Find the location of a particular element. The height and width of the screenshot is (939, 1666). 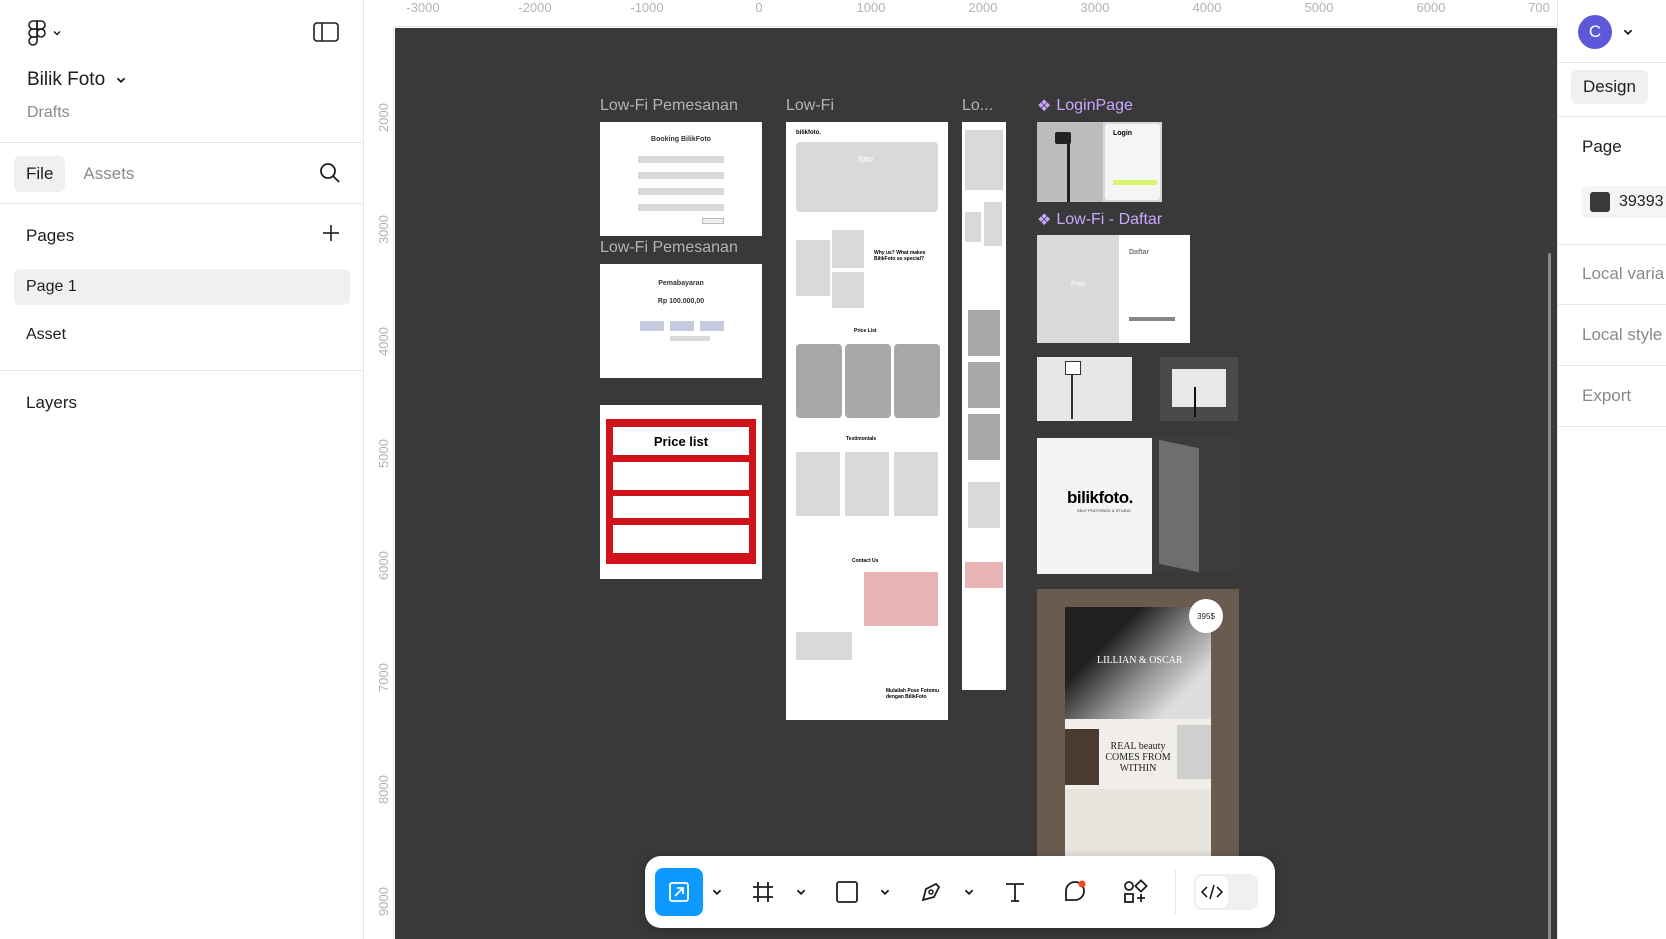

payment-title: Pemabayaran is located at coordinates (681, 283).